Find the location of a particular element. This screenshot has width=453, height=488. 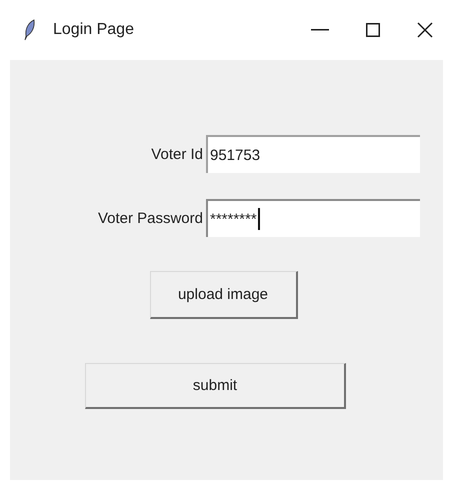

window-title: Login Page is located at coordinates (93, 30).